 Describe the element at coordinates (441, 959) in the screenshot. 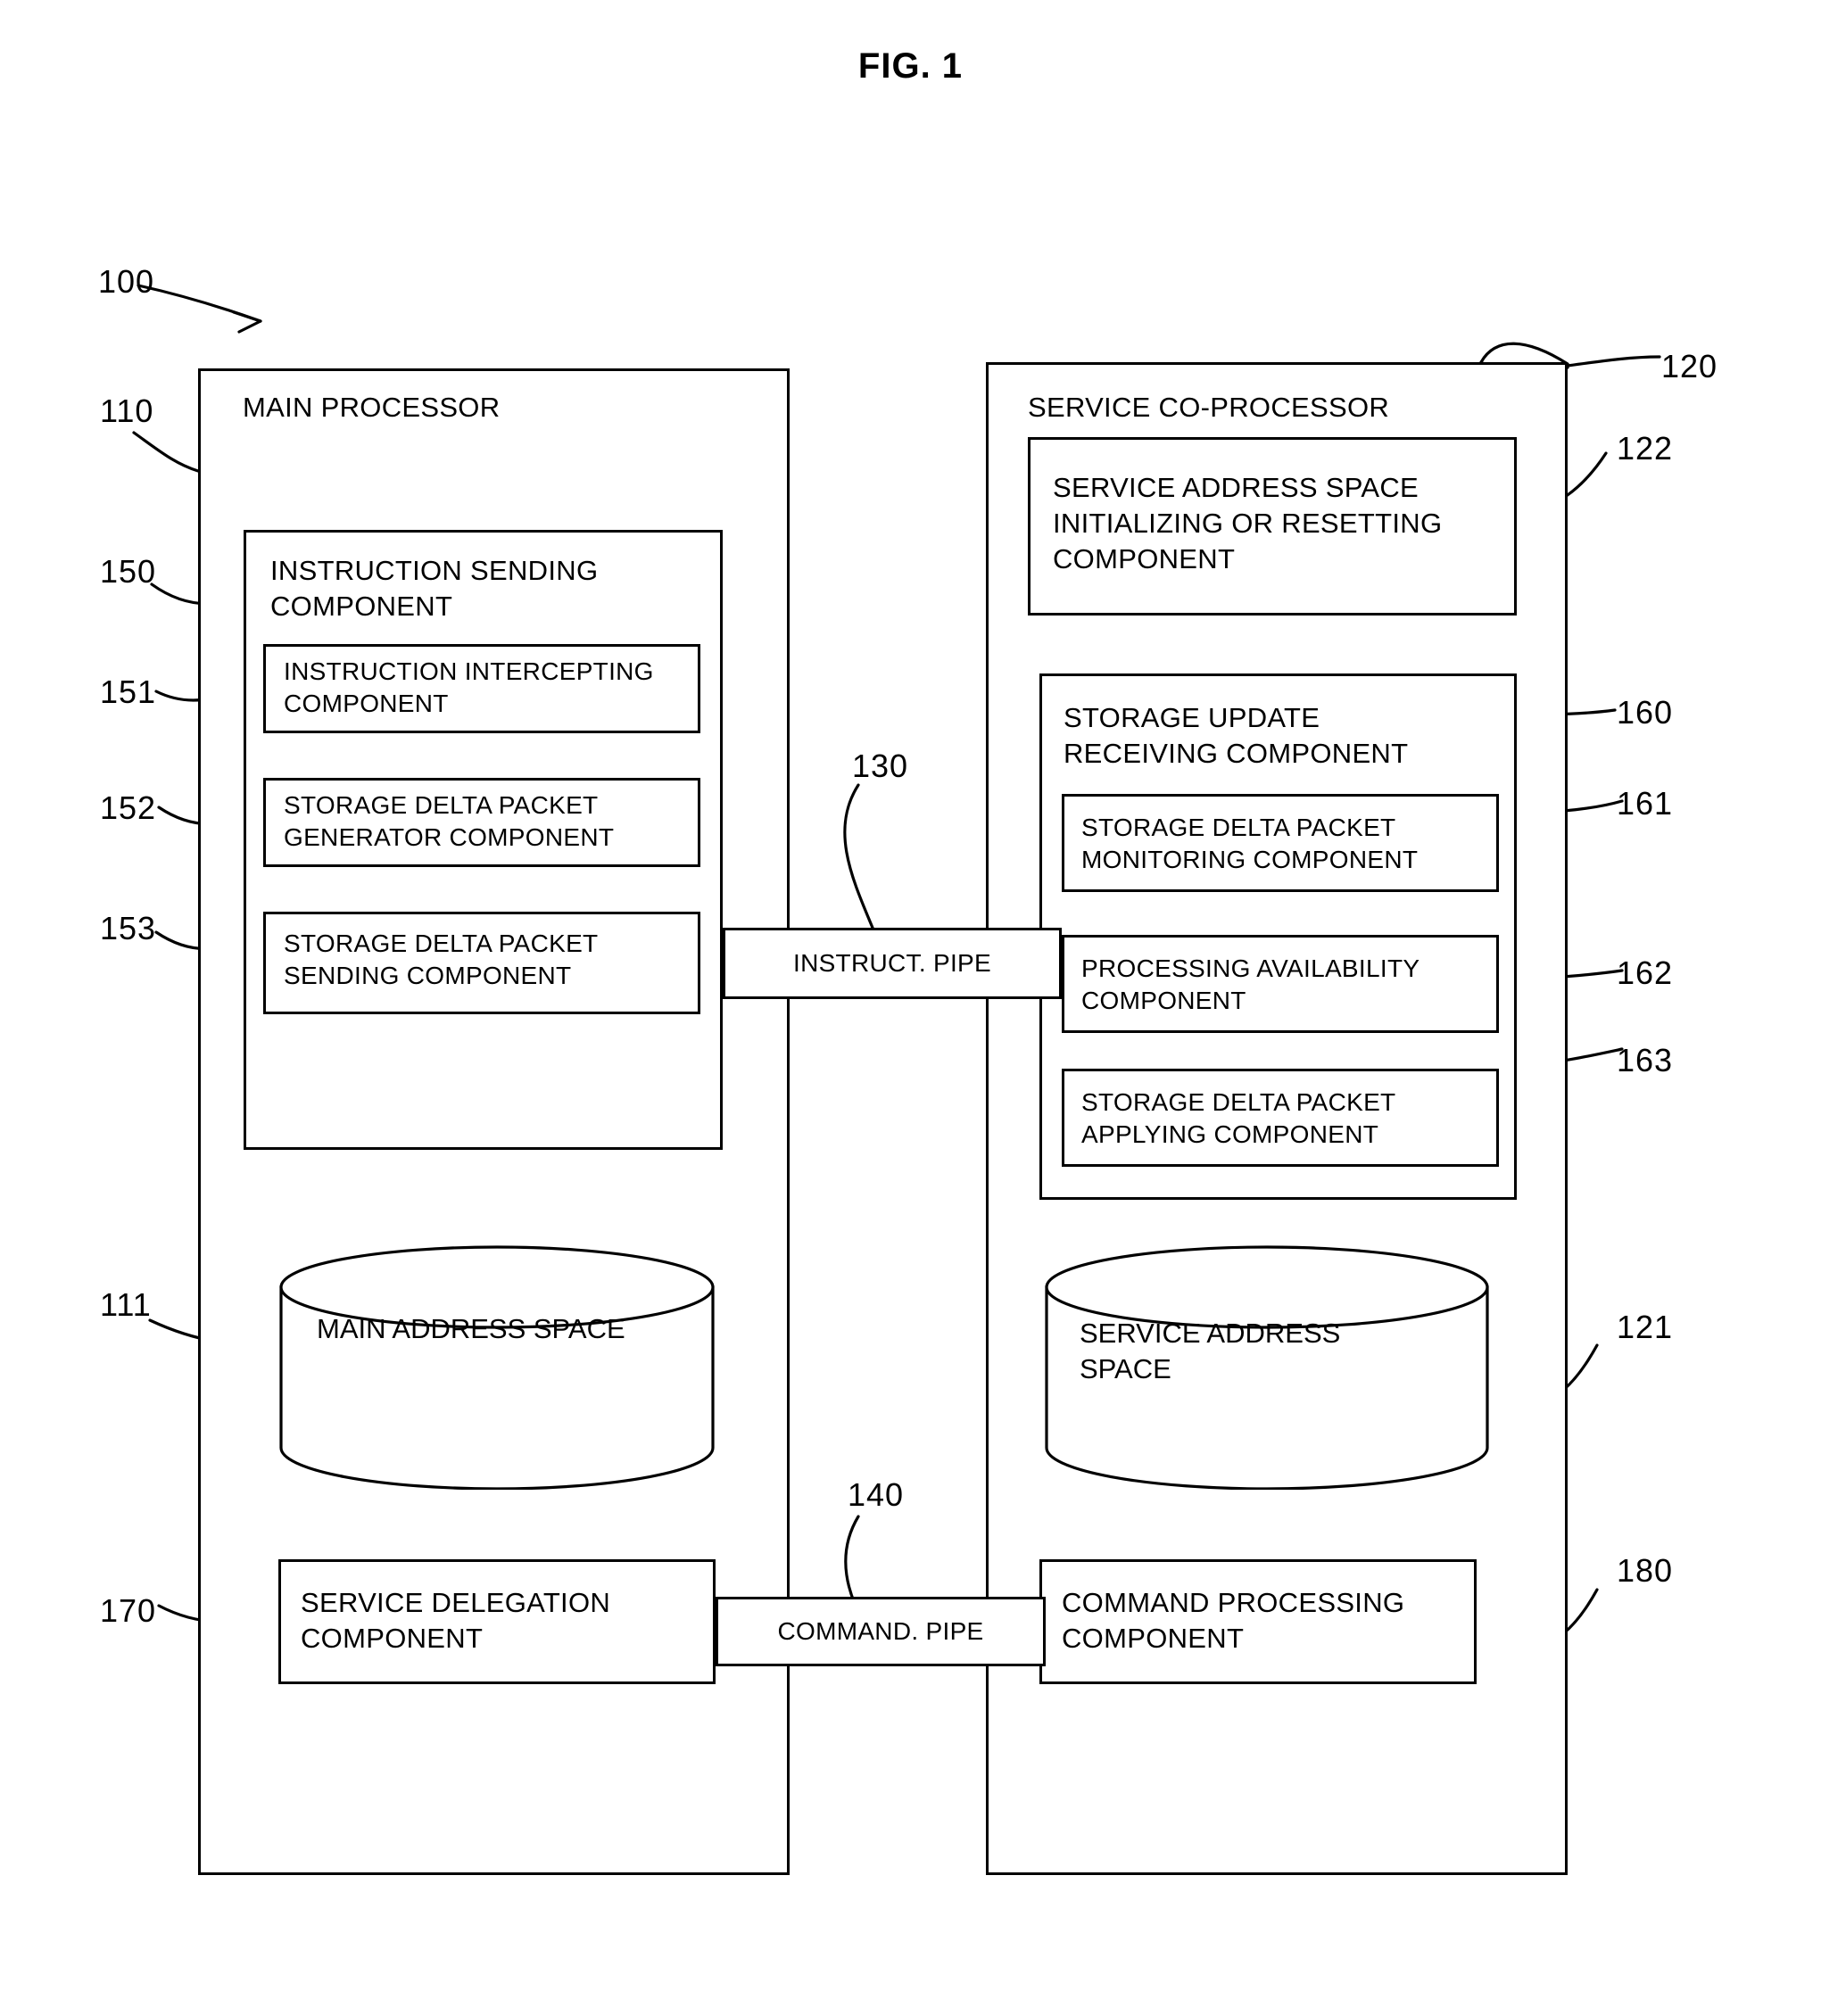

I see `storage-delta-packet-sending-component-label: STORAGE DELTA PACKET SENDING COMPONENT` at that location.